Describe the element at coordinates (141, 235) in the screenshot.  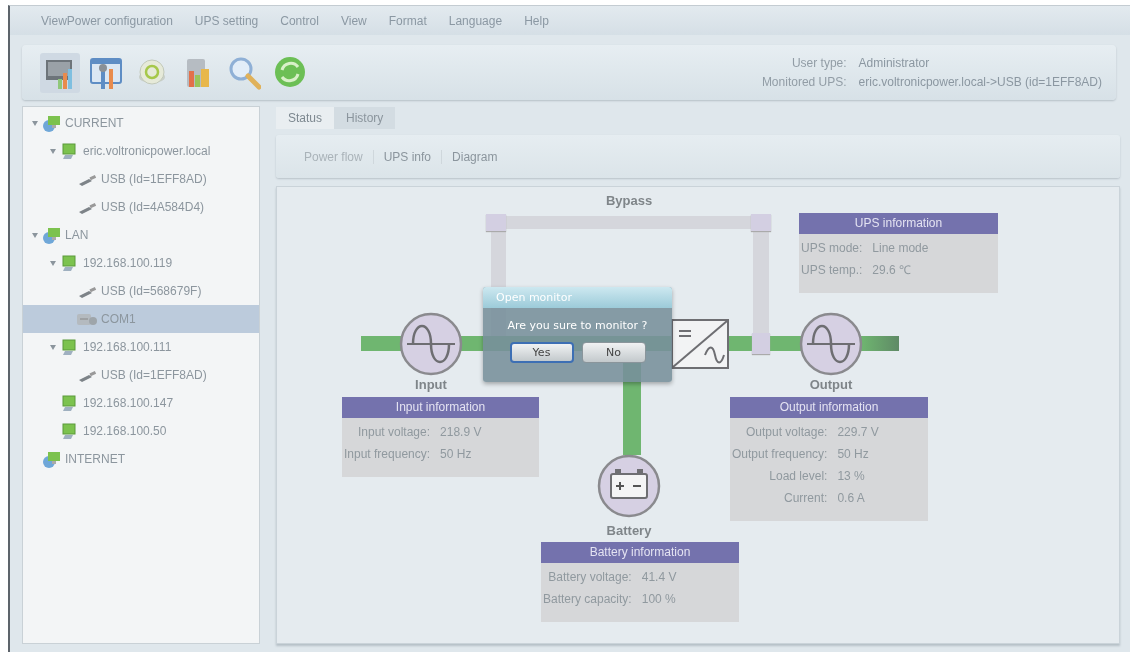
I see `tree-item: LAN` at that location.